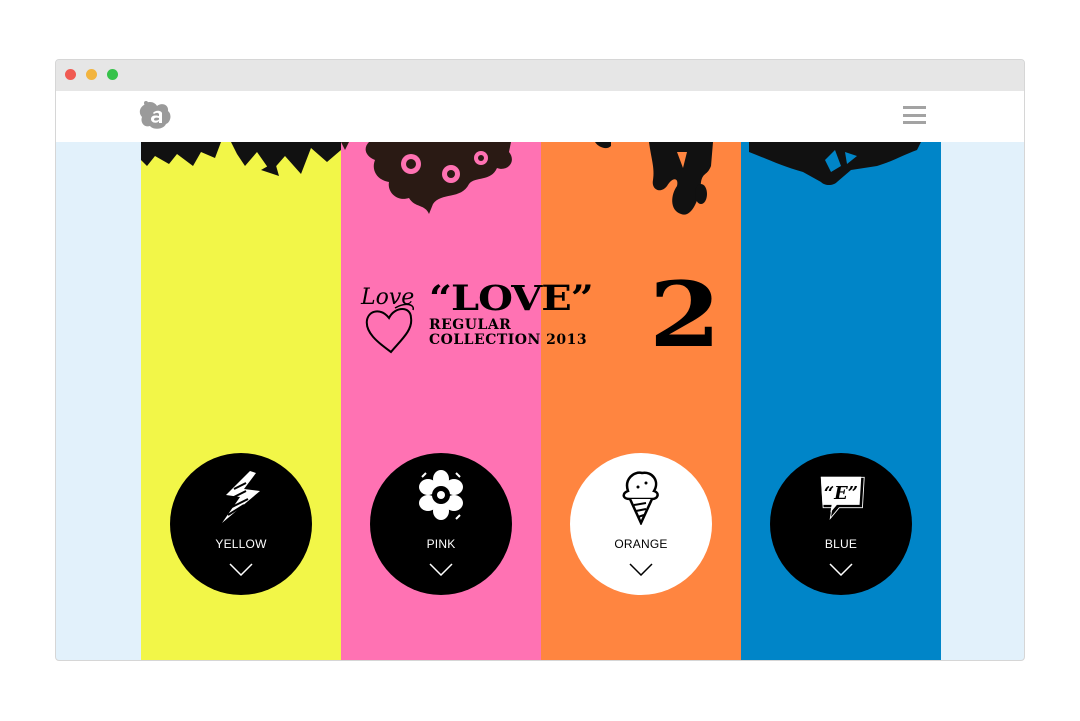 The image size is (1080, 721). I want to click on blue-collection-button: “E” BLUE, so click(841, 524).